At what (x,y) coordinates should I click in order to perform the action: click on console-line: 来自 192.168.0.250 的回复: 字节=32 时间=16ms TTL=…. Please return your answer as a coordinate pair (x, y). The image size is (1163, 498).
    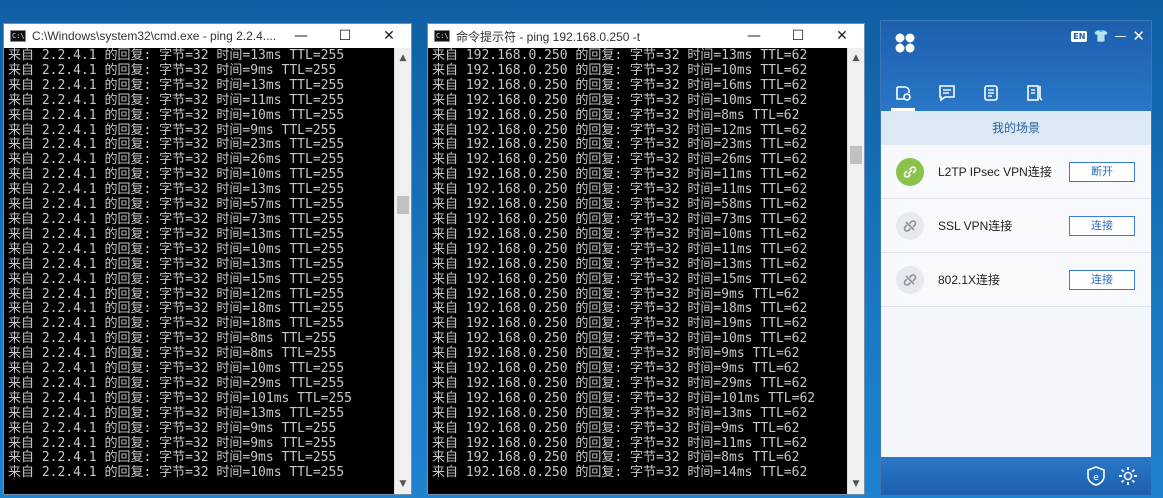
    Looking at the image, I should click on (620, 85).